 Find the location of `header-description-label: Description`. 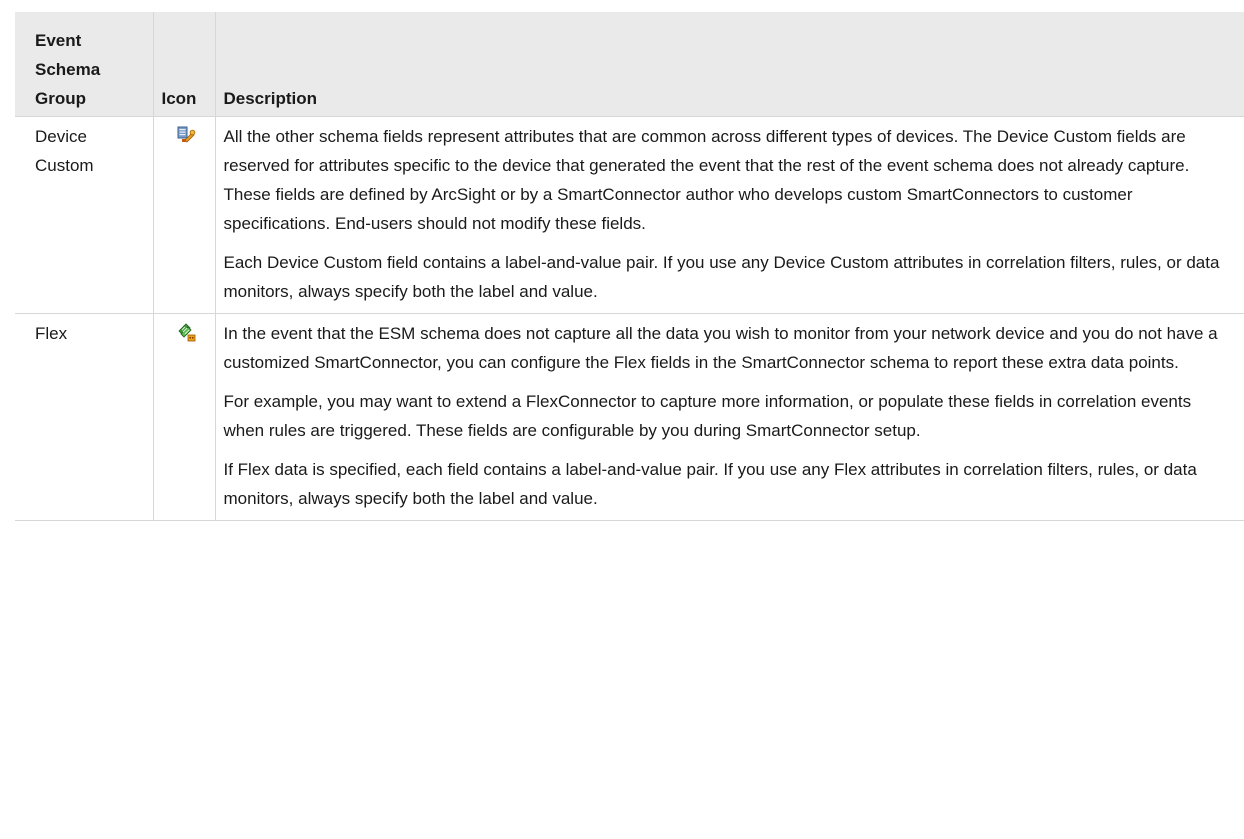

header-description-label: Description is located at coordinates (270, 98).